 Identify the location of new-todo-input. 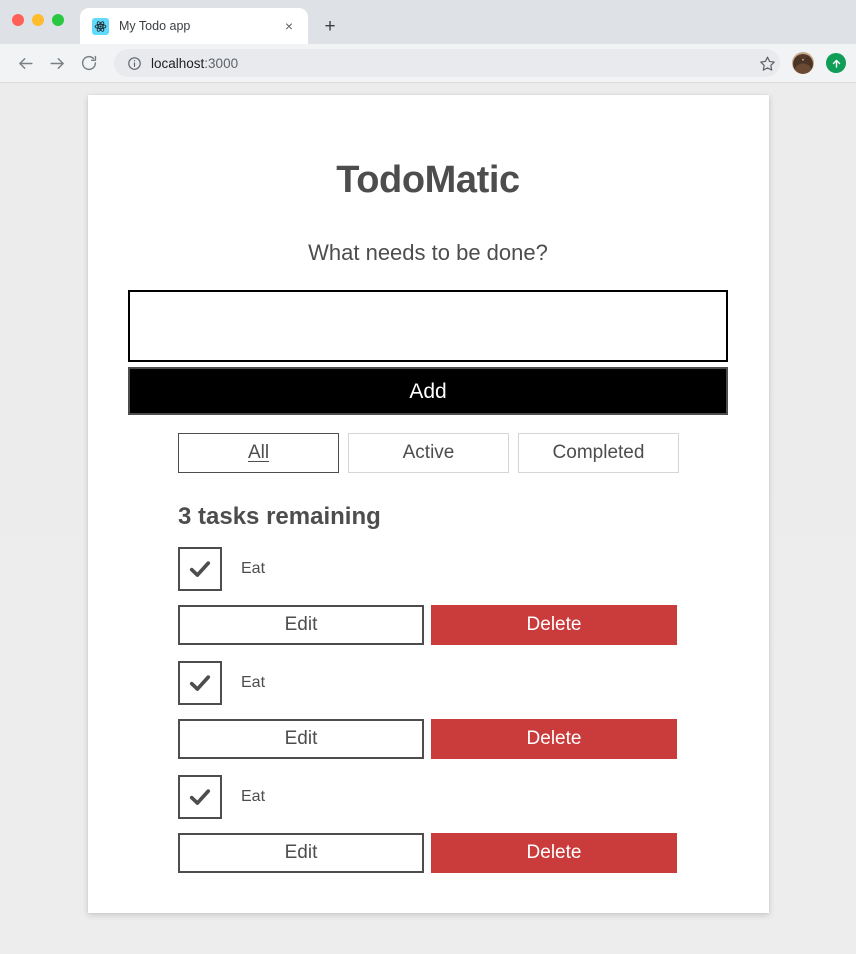
(428, 326).